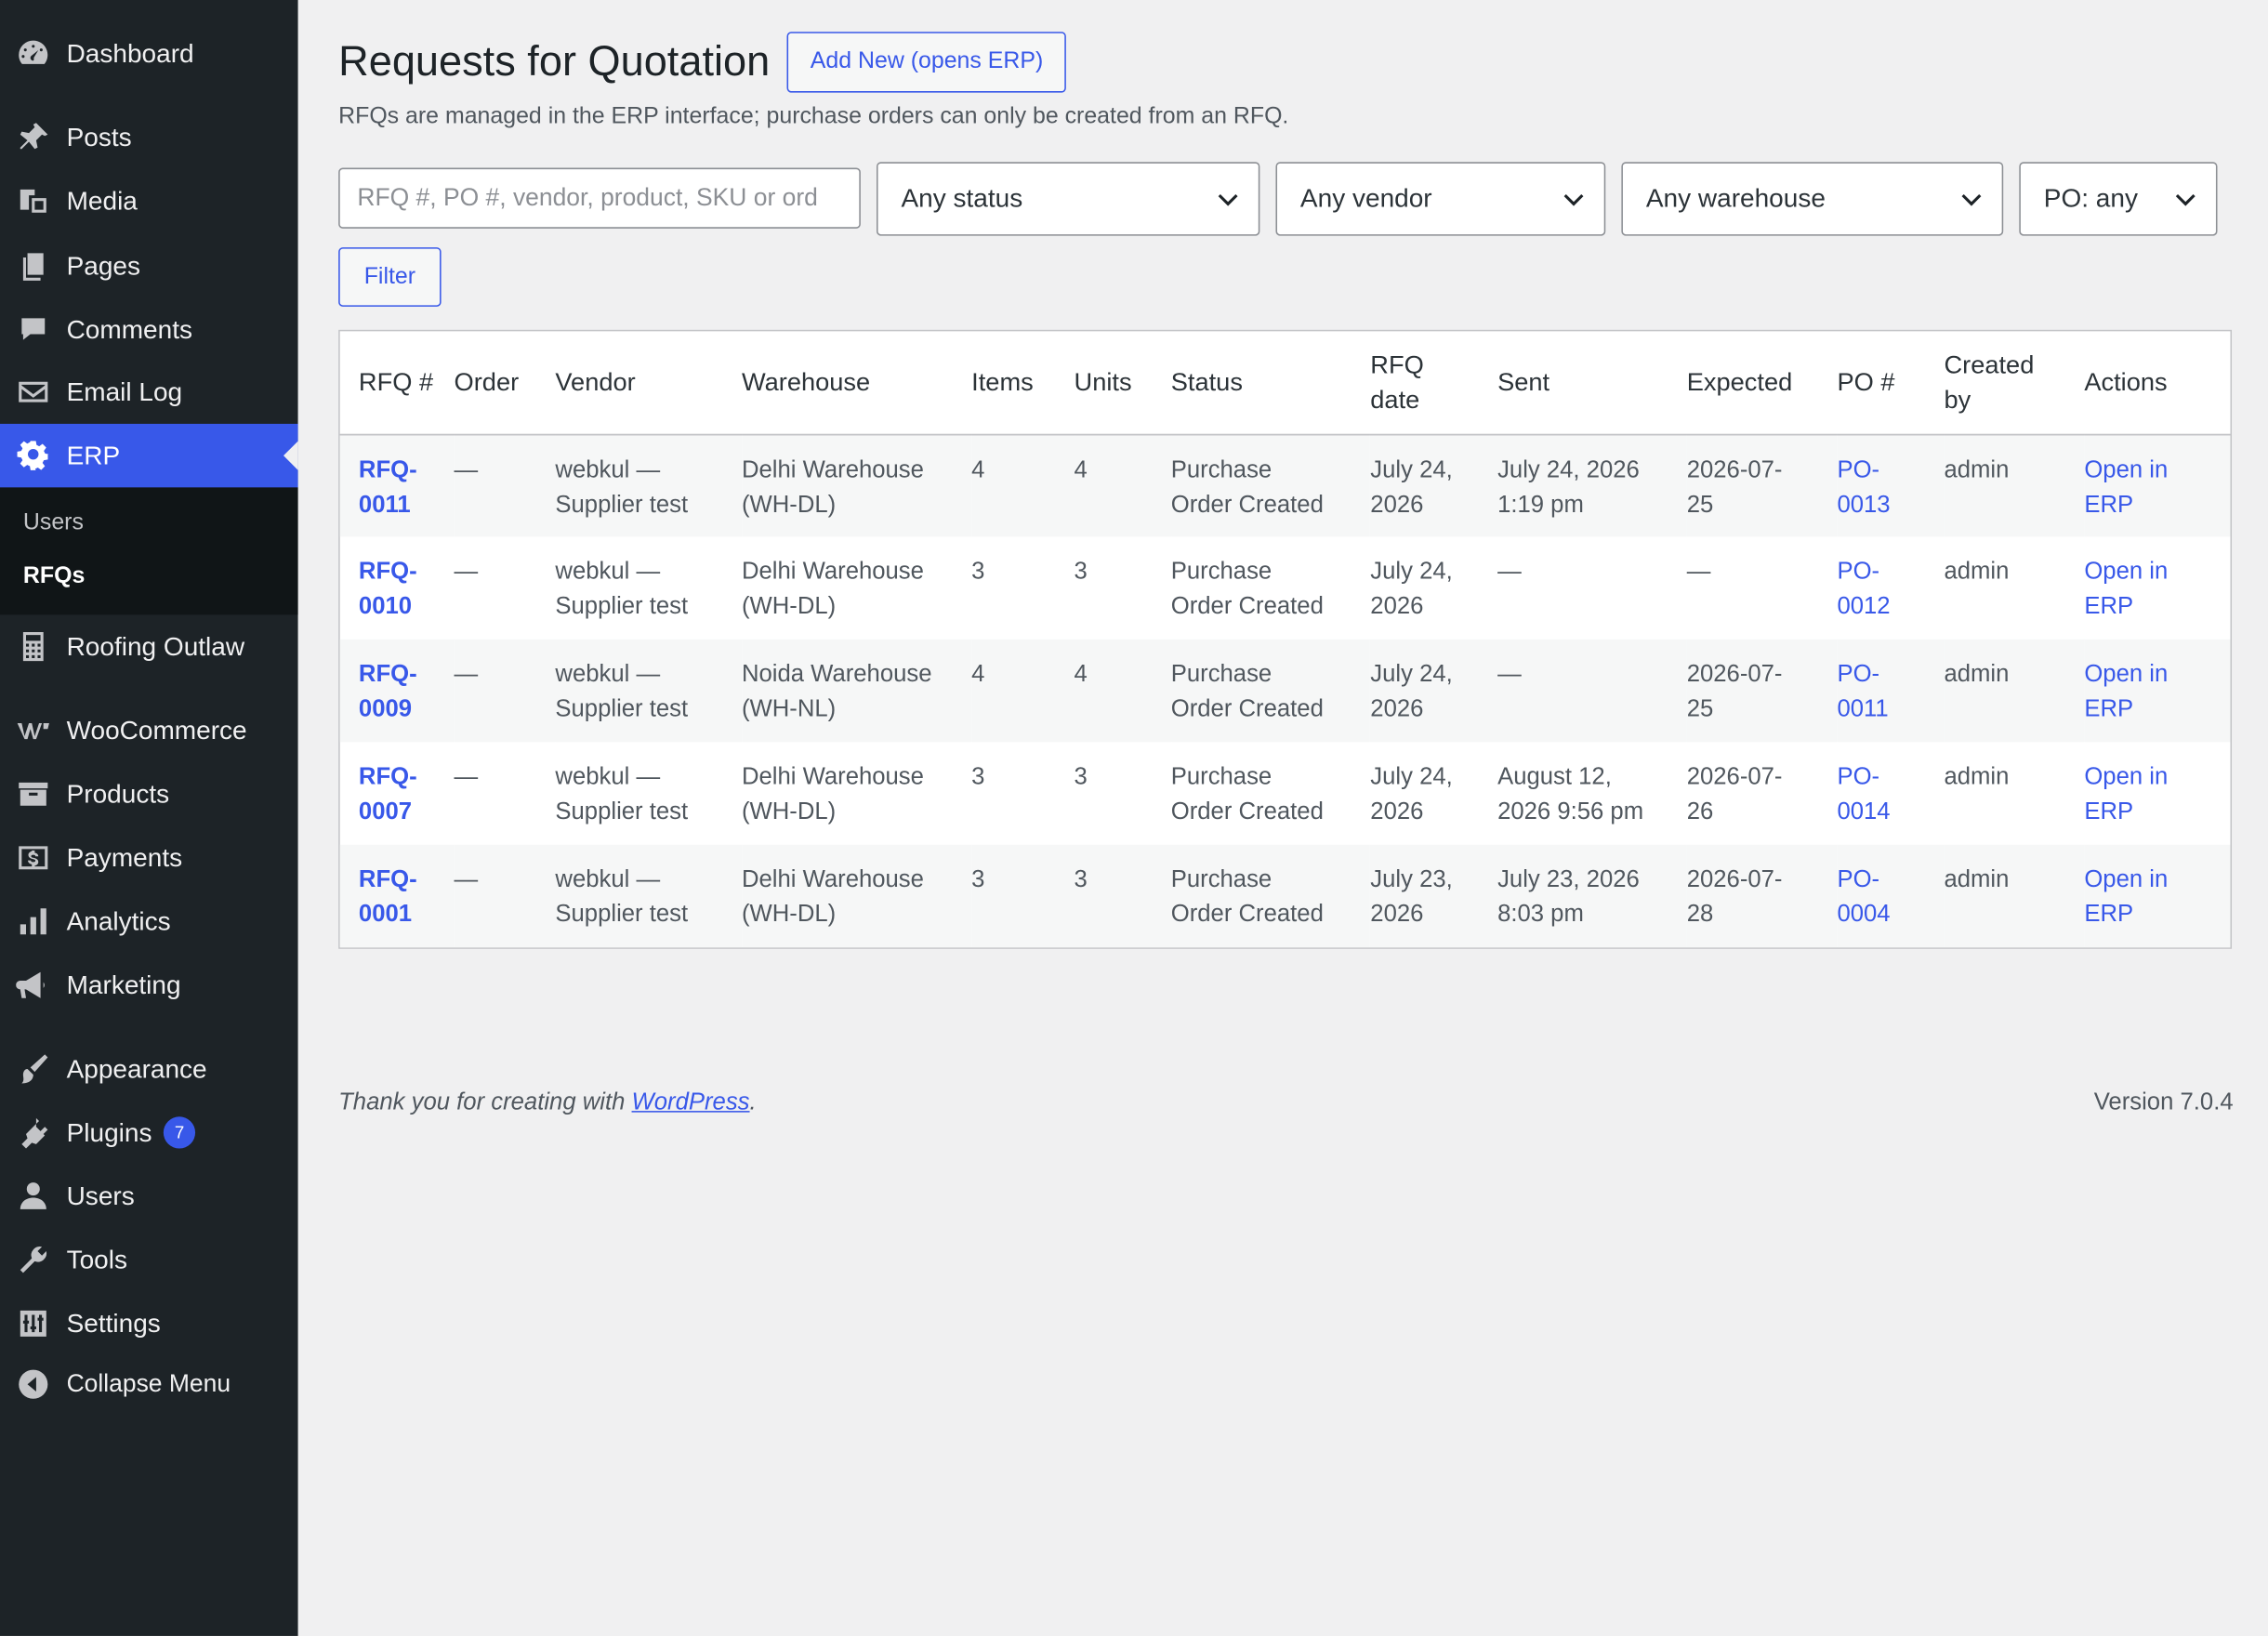 Image resolution: width=2268 pixels, height=1636 pixels. Describe the element at coordinates (33, 1385) in the screenshot. I see `collapse-arrow-icon` at that location.